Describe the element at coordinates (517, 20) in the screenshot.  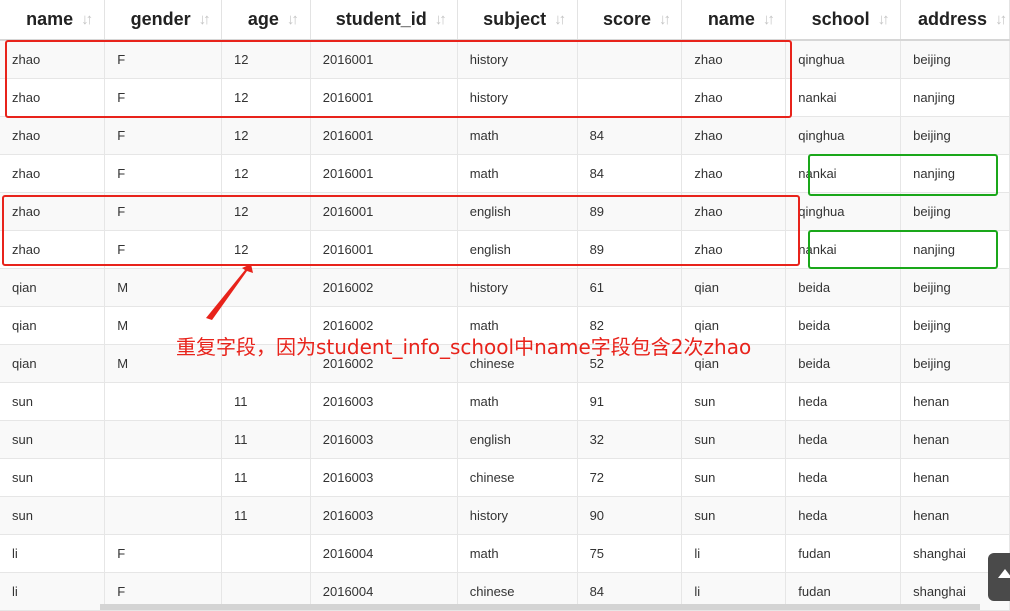
I see `column-header-4: subject ↓↑` at that location.